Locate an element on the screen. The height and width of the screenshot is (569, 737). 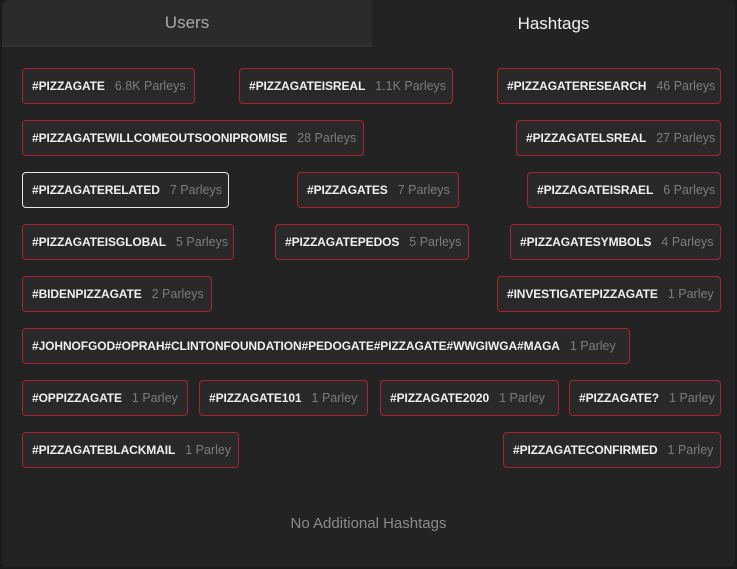
tab-users: Users is located at coordinates (187, 23).